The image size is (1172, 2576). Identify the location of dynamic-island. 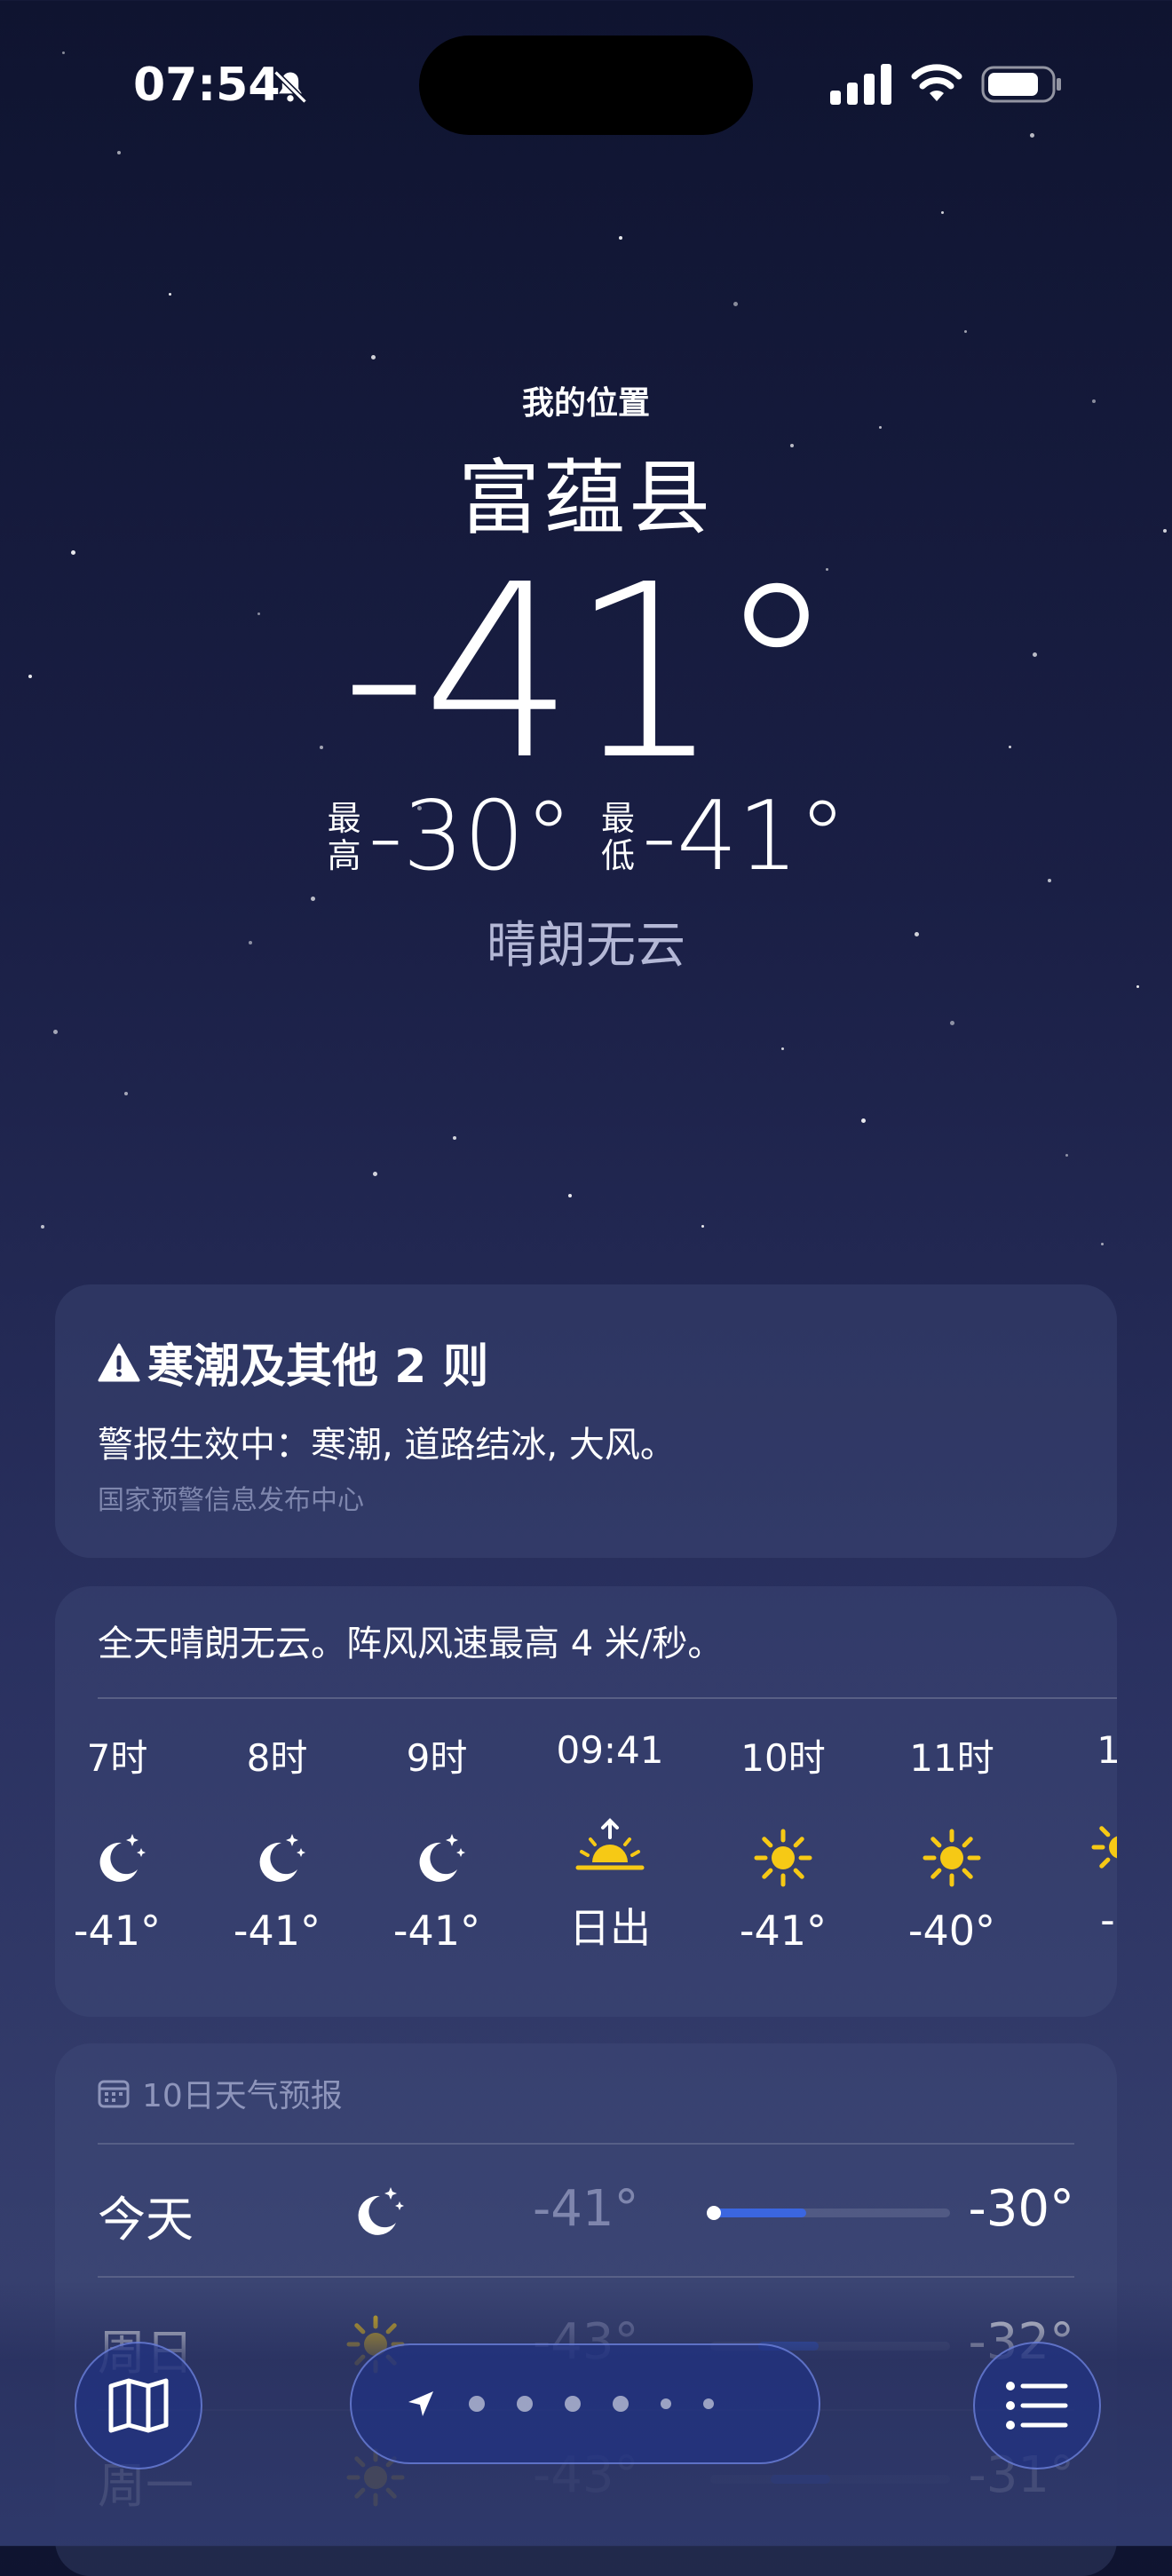
(586, 85).